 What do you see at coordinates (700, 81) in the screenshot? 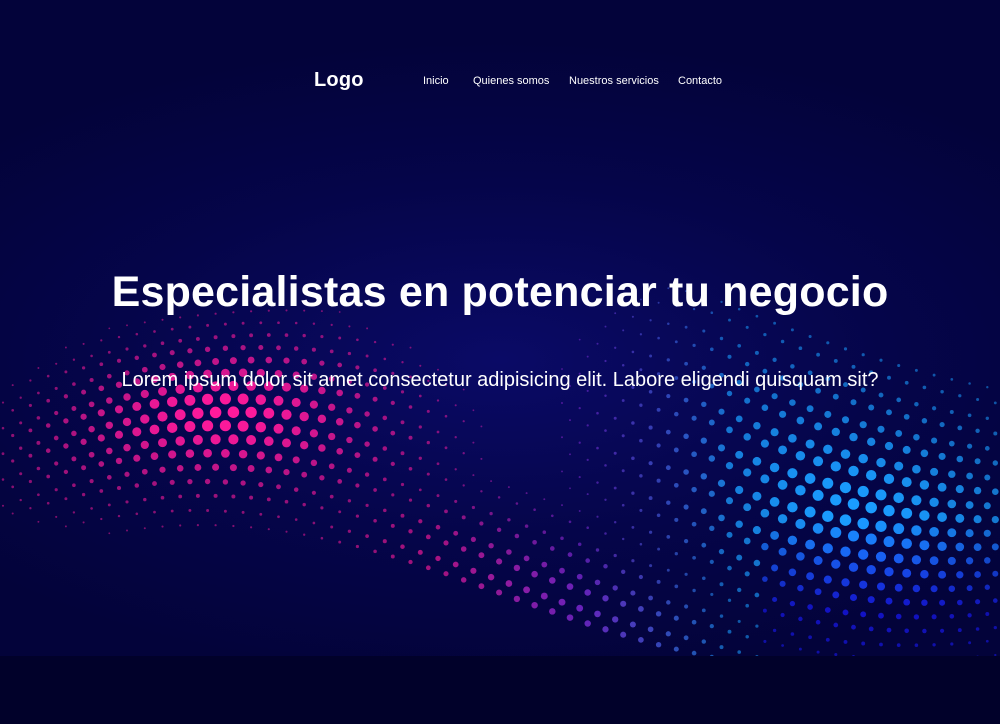
I see `nav-item-contacto: Contacto` at bounding box center [700, 81].